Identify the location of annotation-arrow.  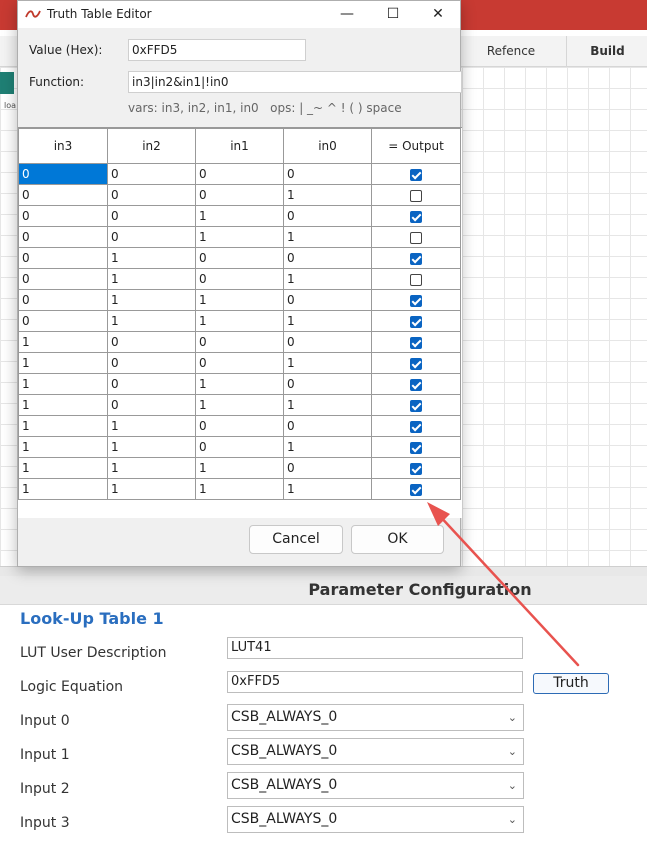
(503, 584).